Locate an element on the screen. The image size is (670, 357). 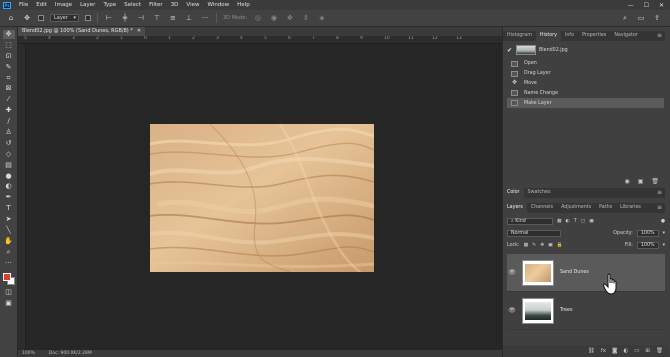
3d-slide-icon: ⇕ is located at coordinates (306, 18).